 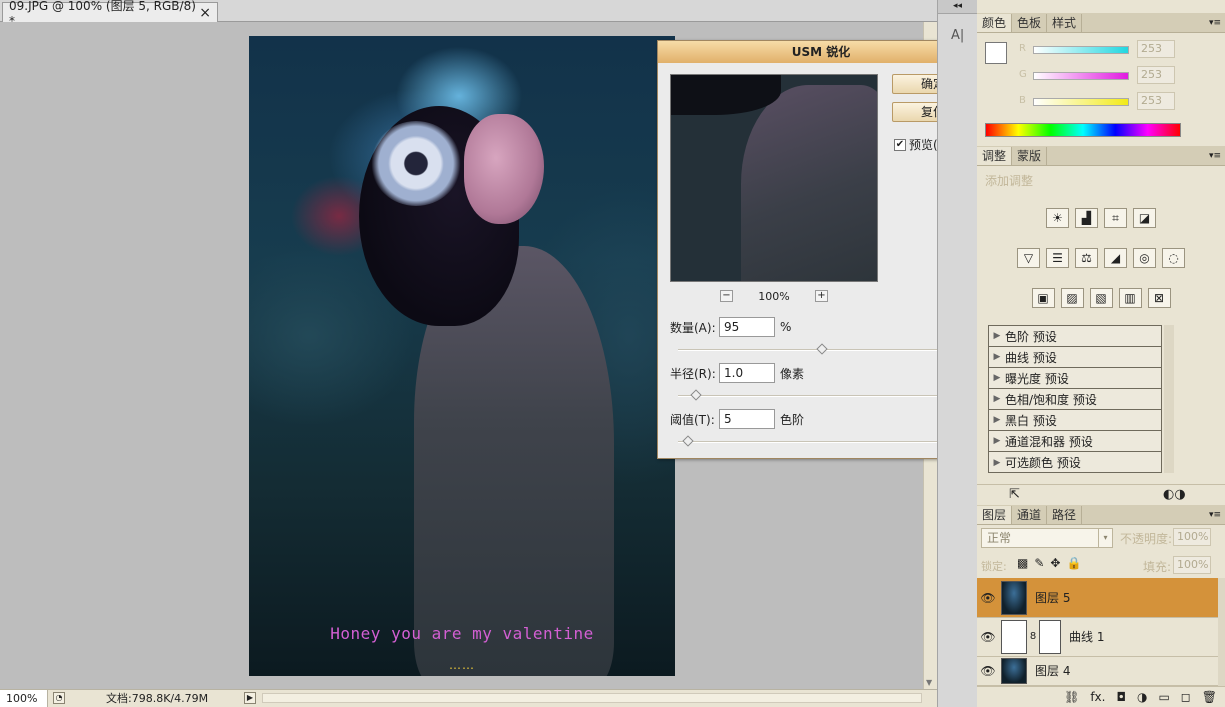 I want to click on layer-name: 图层 5, so click(x=1052, y=597).